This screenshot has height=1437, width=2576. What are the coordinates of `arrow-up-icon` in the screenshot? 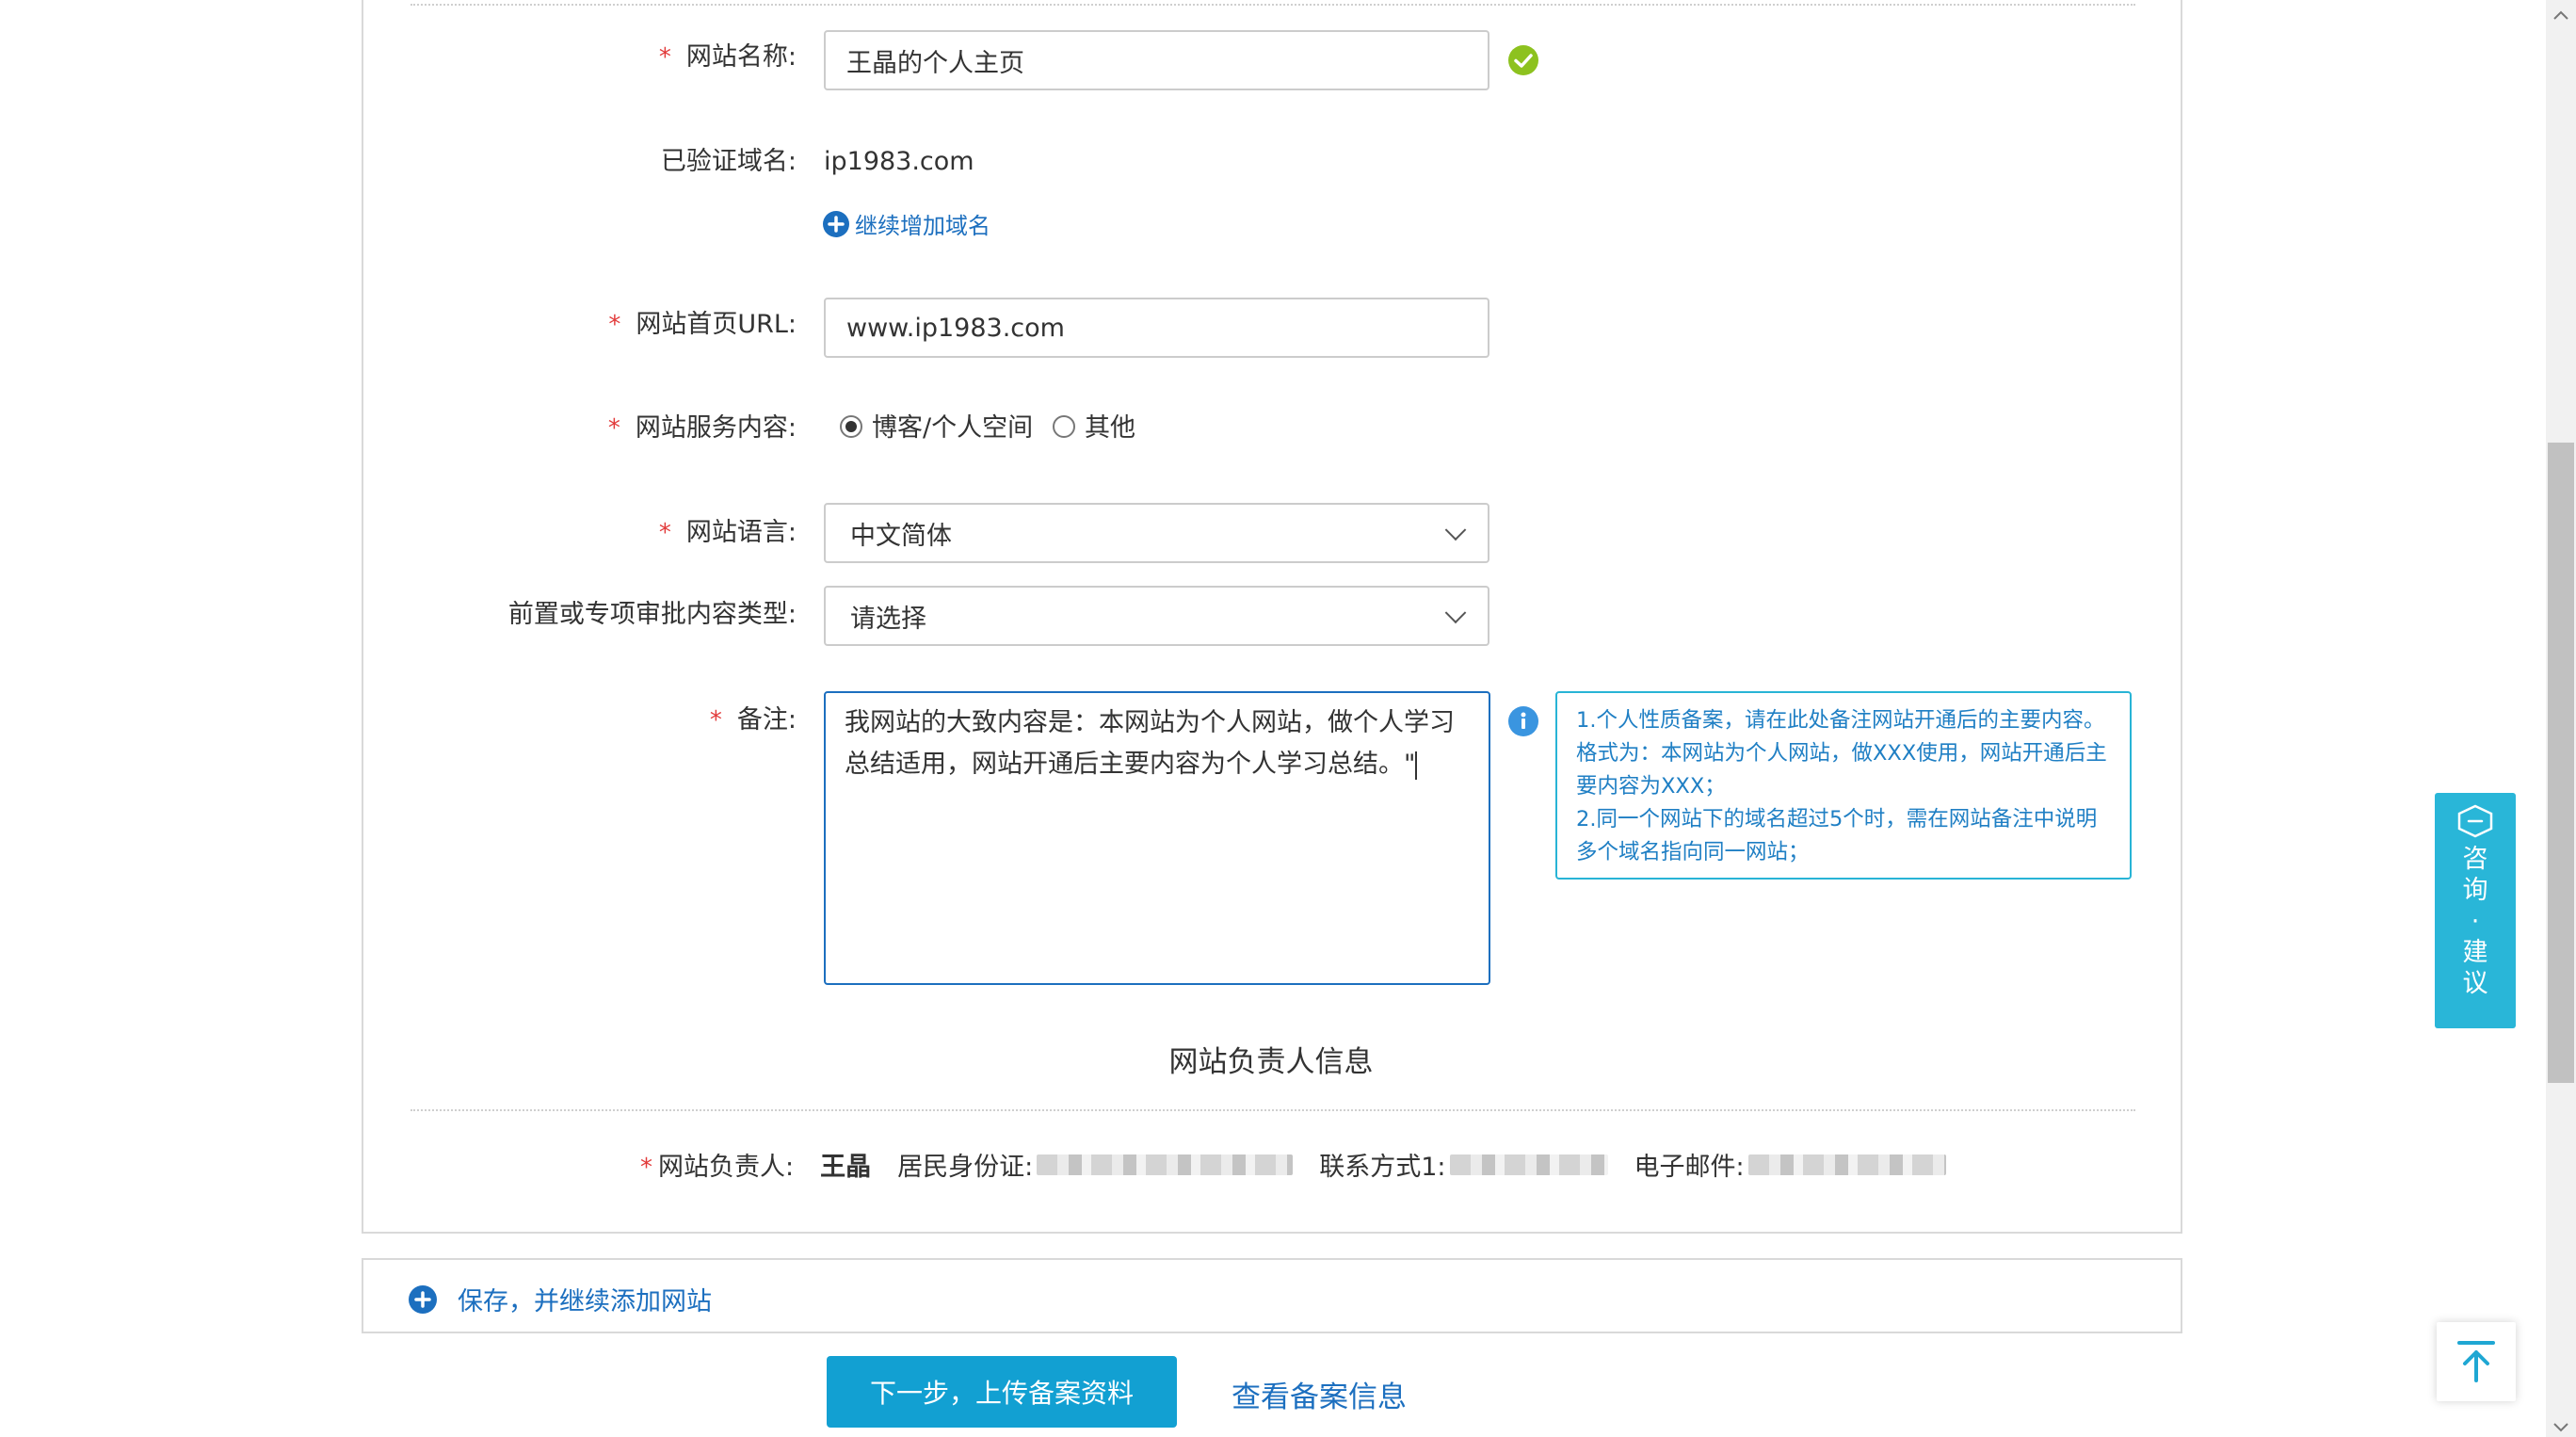 It's located at (2476, 1362).